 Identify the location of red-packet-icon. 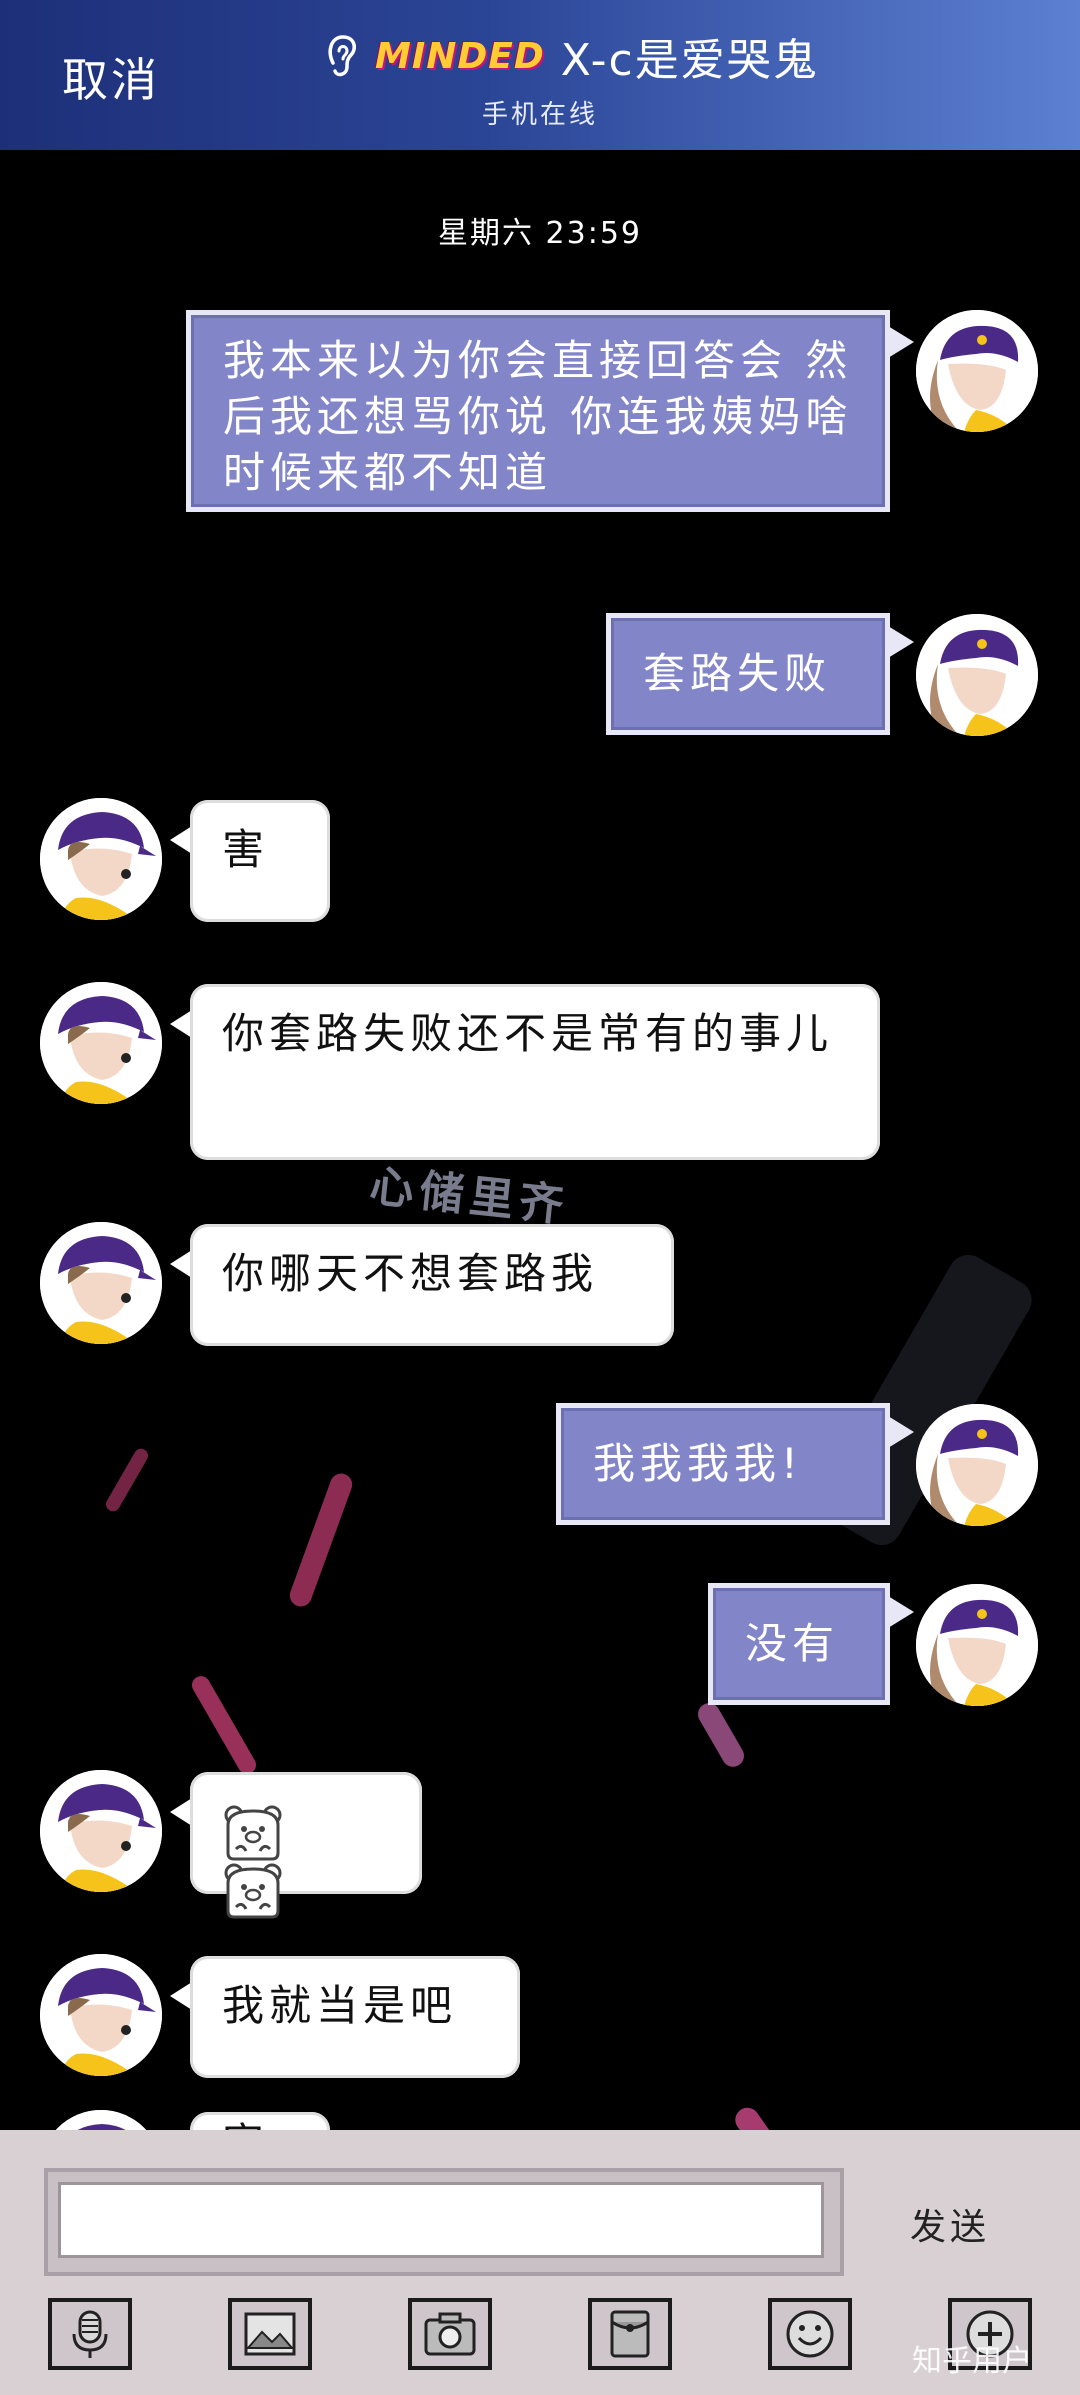
(630, 2334).